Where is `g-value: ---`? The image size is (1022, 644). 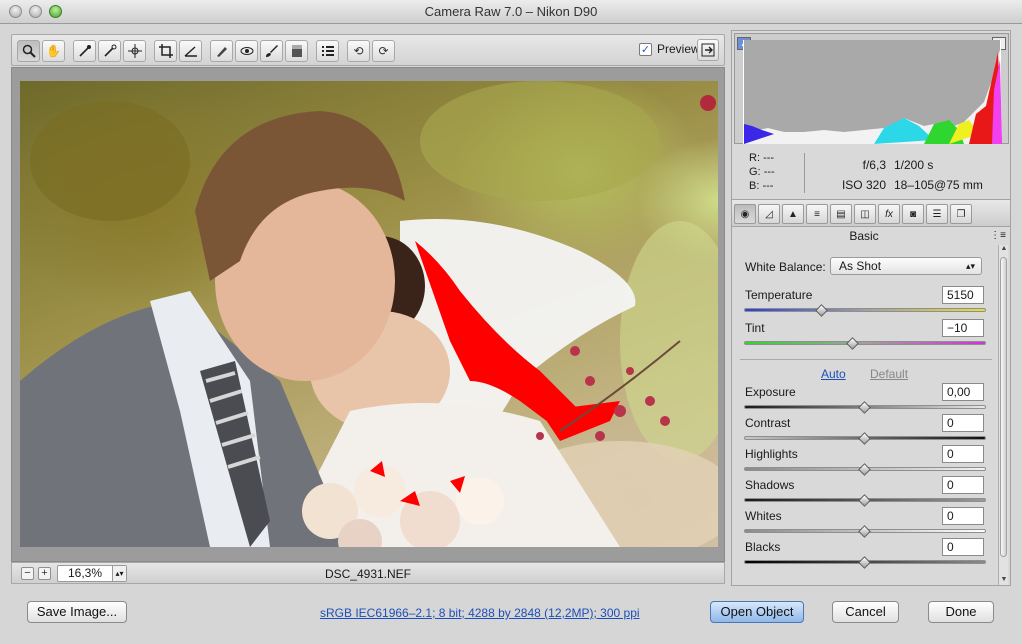
g-value: --- is located at coordinates (769, 172).